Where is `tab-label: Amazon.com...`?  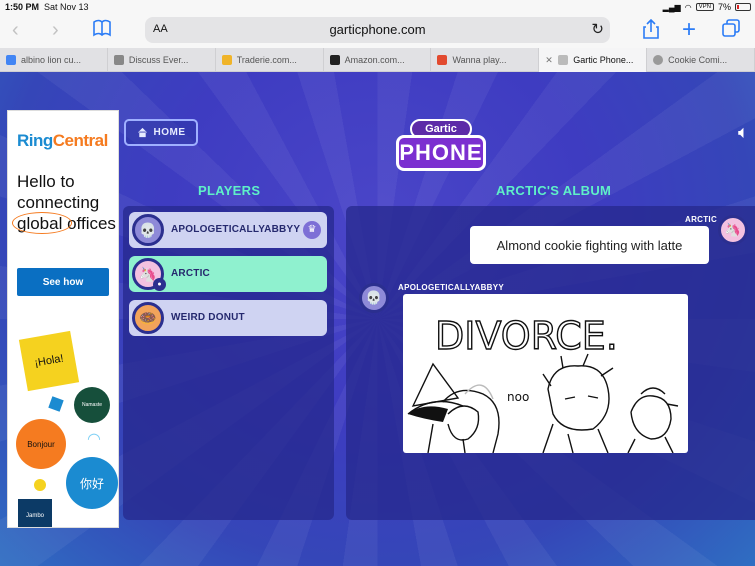
tab-label: Amazon.com... is located at coordinates (374, 60).